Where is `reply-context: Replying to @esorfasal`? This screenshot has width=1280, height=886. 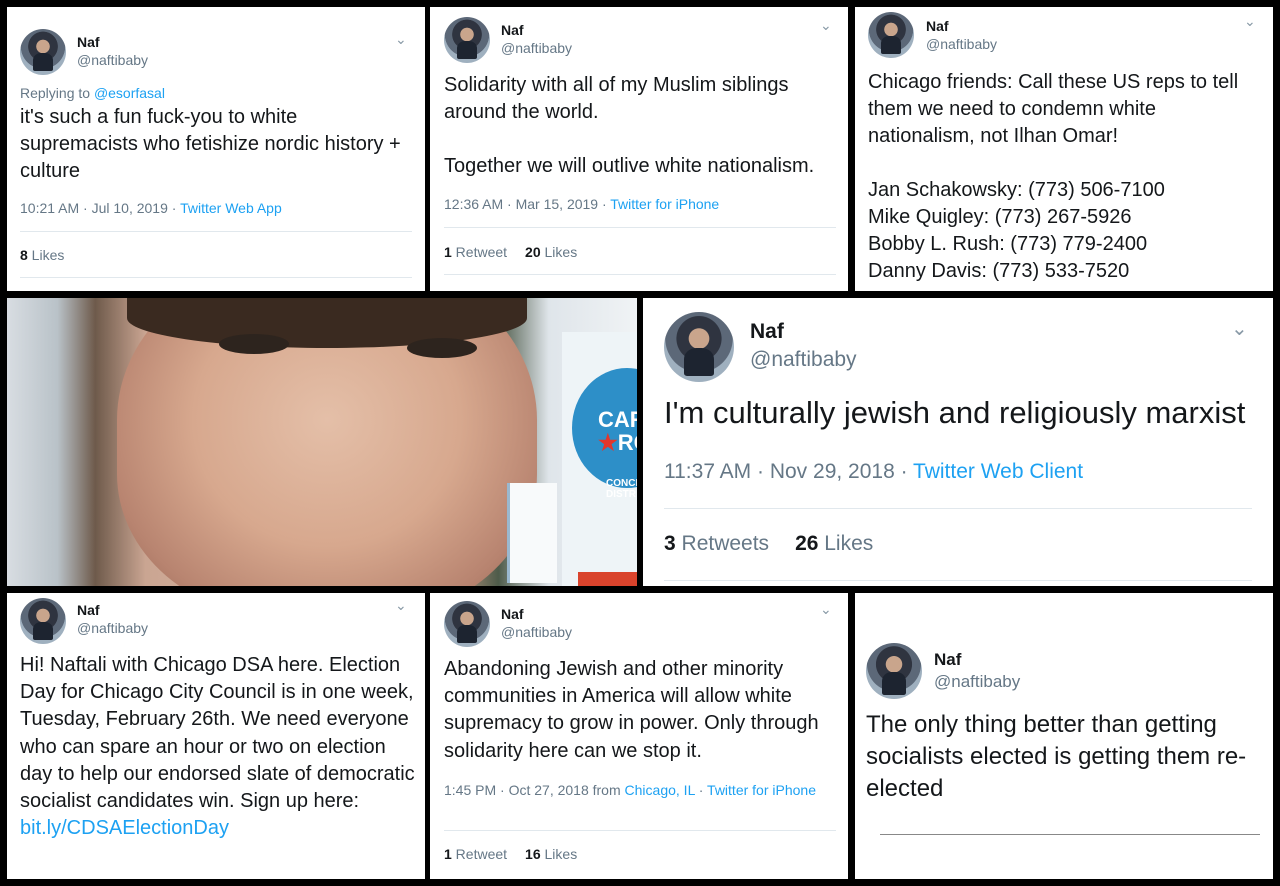
reply-context: Replying to @esorfasal is located at coordinates (92, 93).